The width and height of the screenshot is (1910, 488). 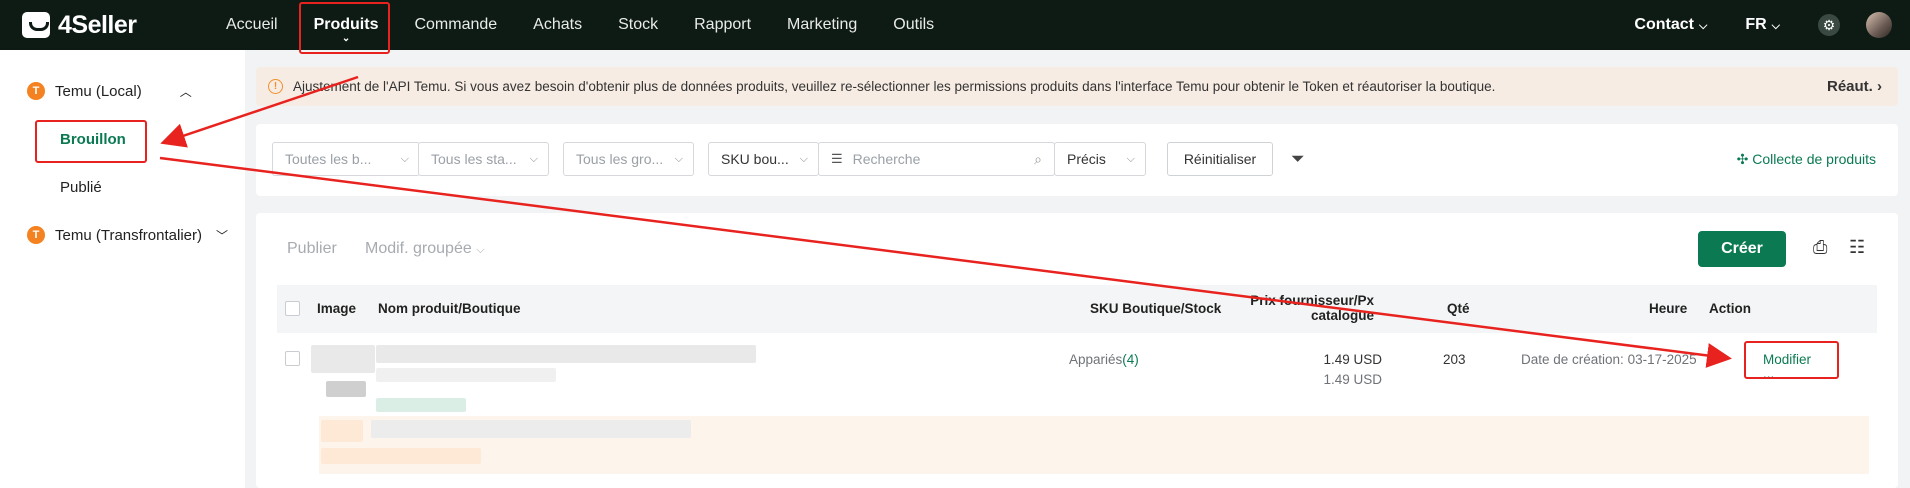 I want to click on sidebar-group-label: Temu (Transfrontalier), so click(x=128, y=235).